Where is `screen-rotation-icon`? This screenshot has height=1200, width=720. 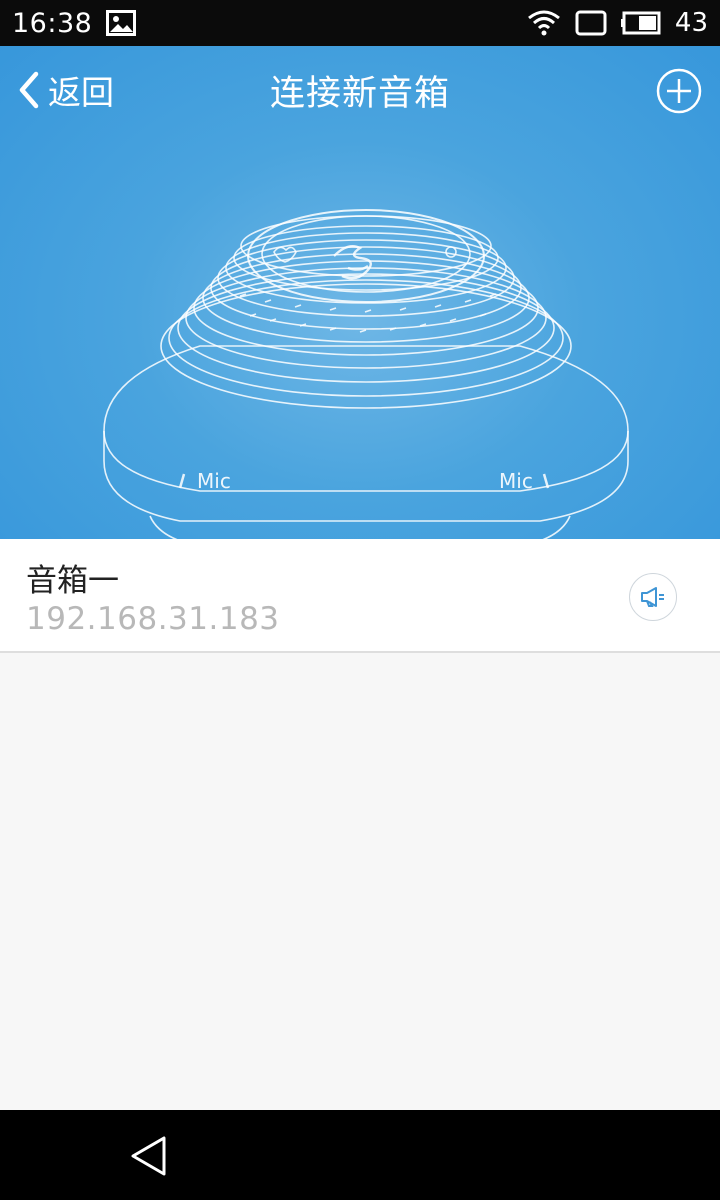
screen-rotation-icon is located at coordinates (591, 23).